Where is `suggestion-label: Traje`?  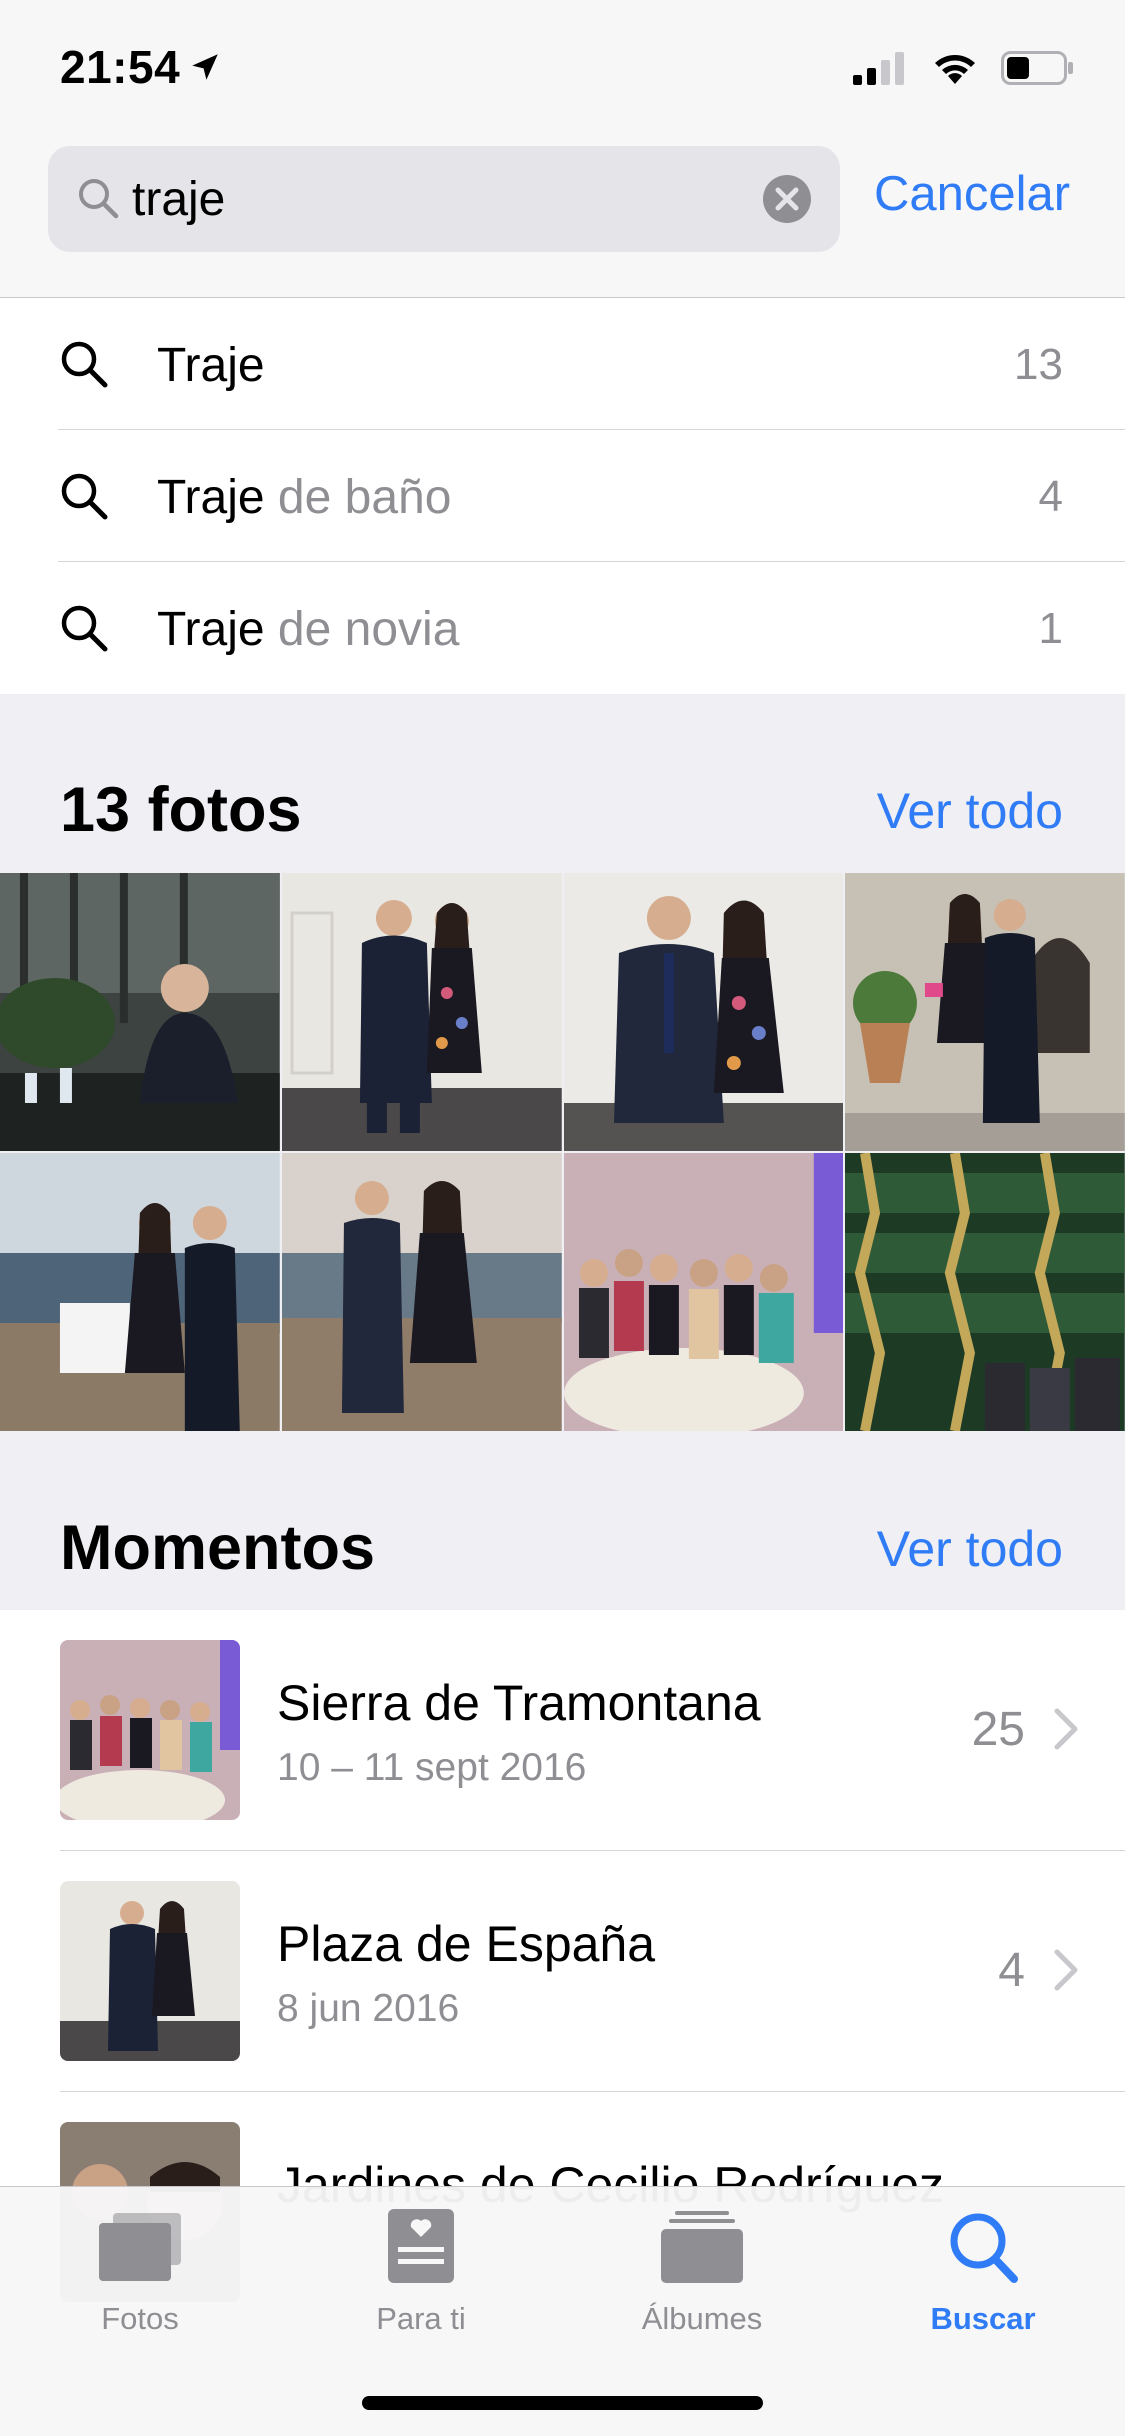 suggestion-label: Traje is located at coordinates (211, 365).